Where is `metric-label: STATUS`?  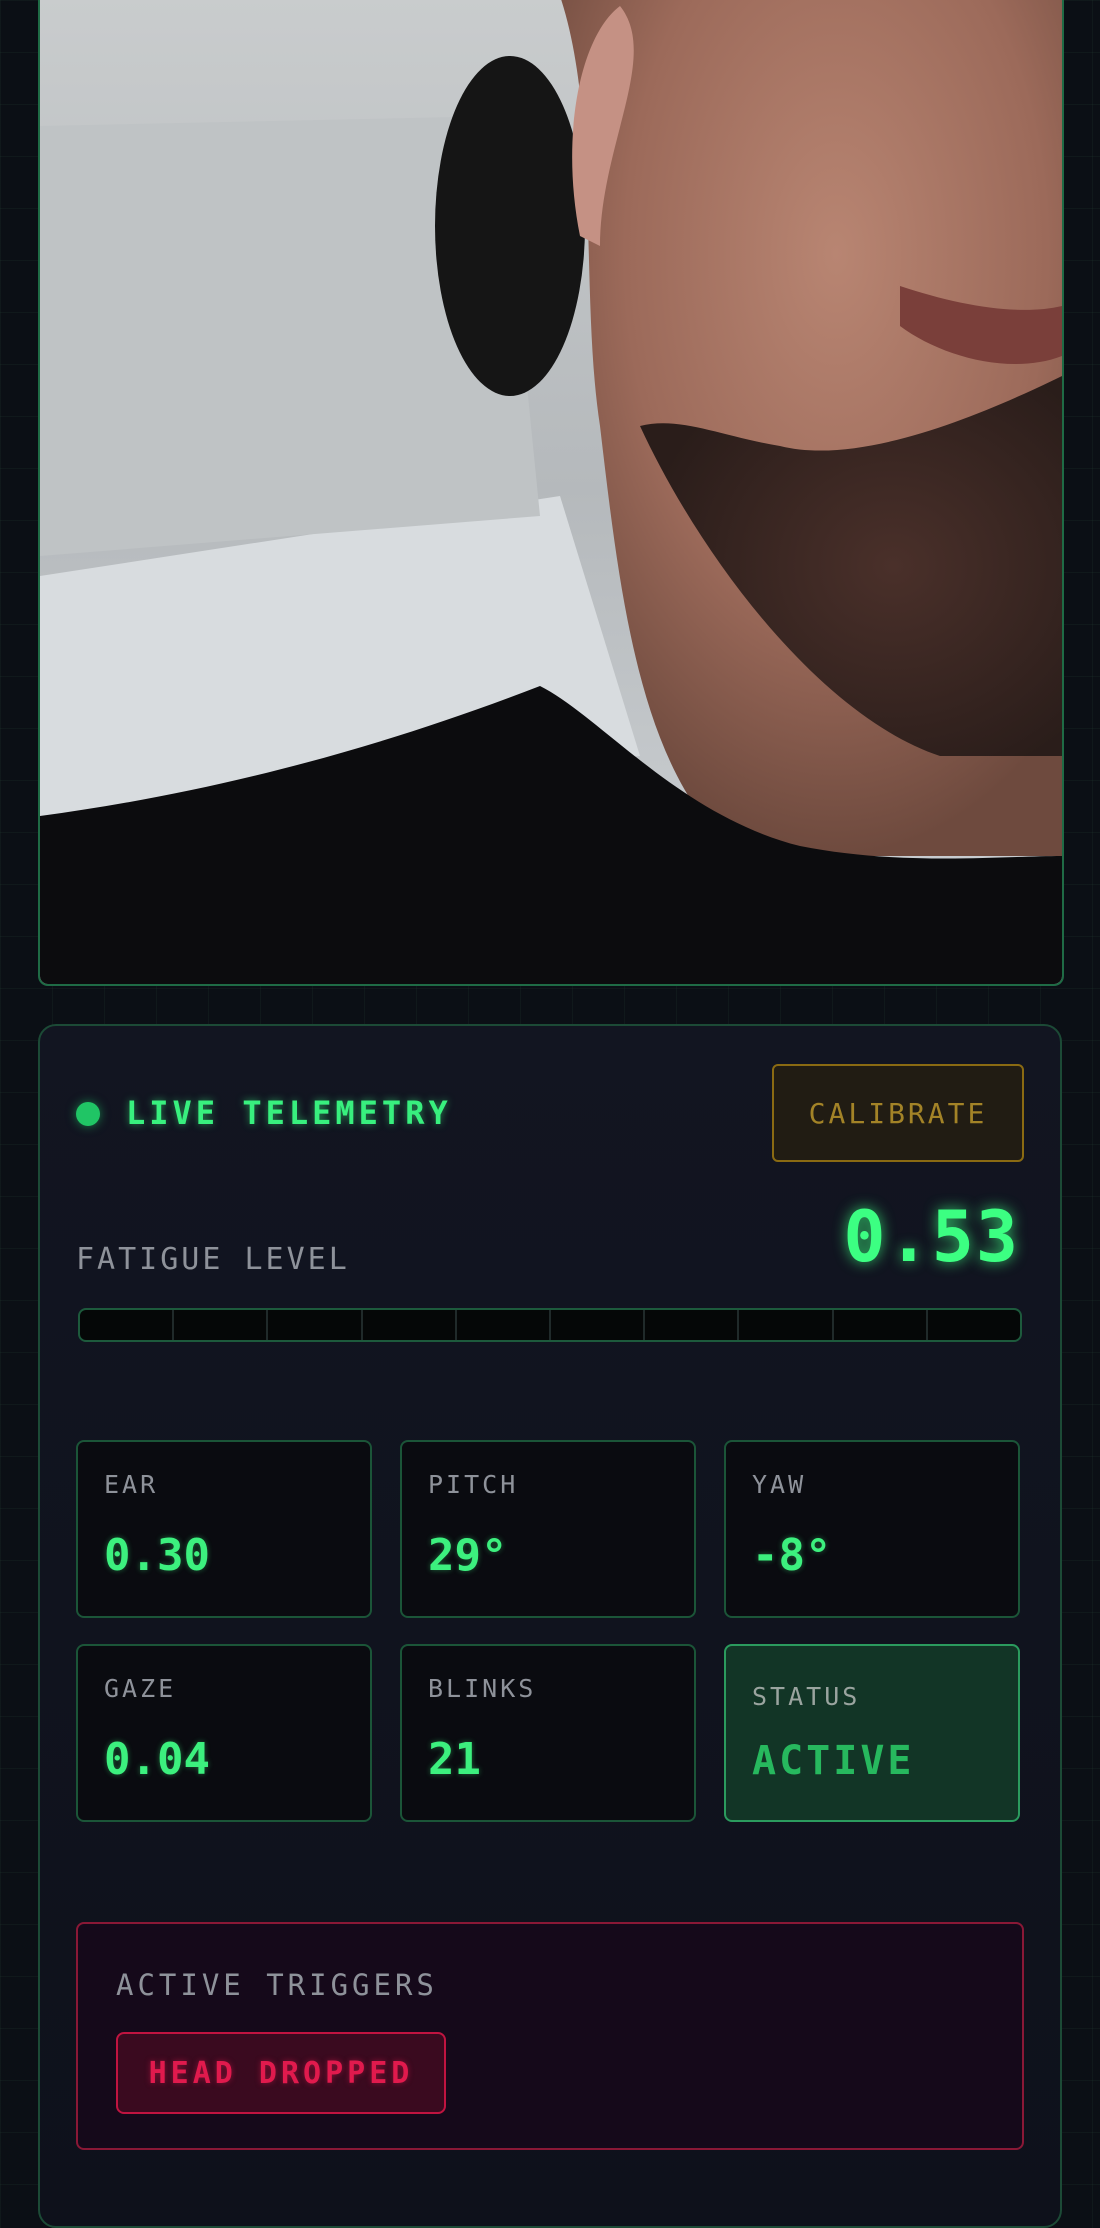
metric-label: STATUS is located at coordinates (806, 1696).